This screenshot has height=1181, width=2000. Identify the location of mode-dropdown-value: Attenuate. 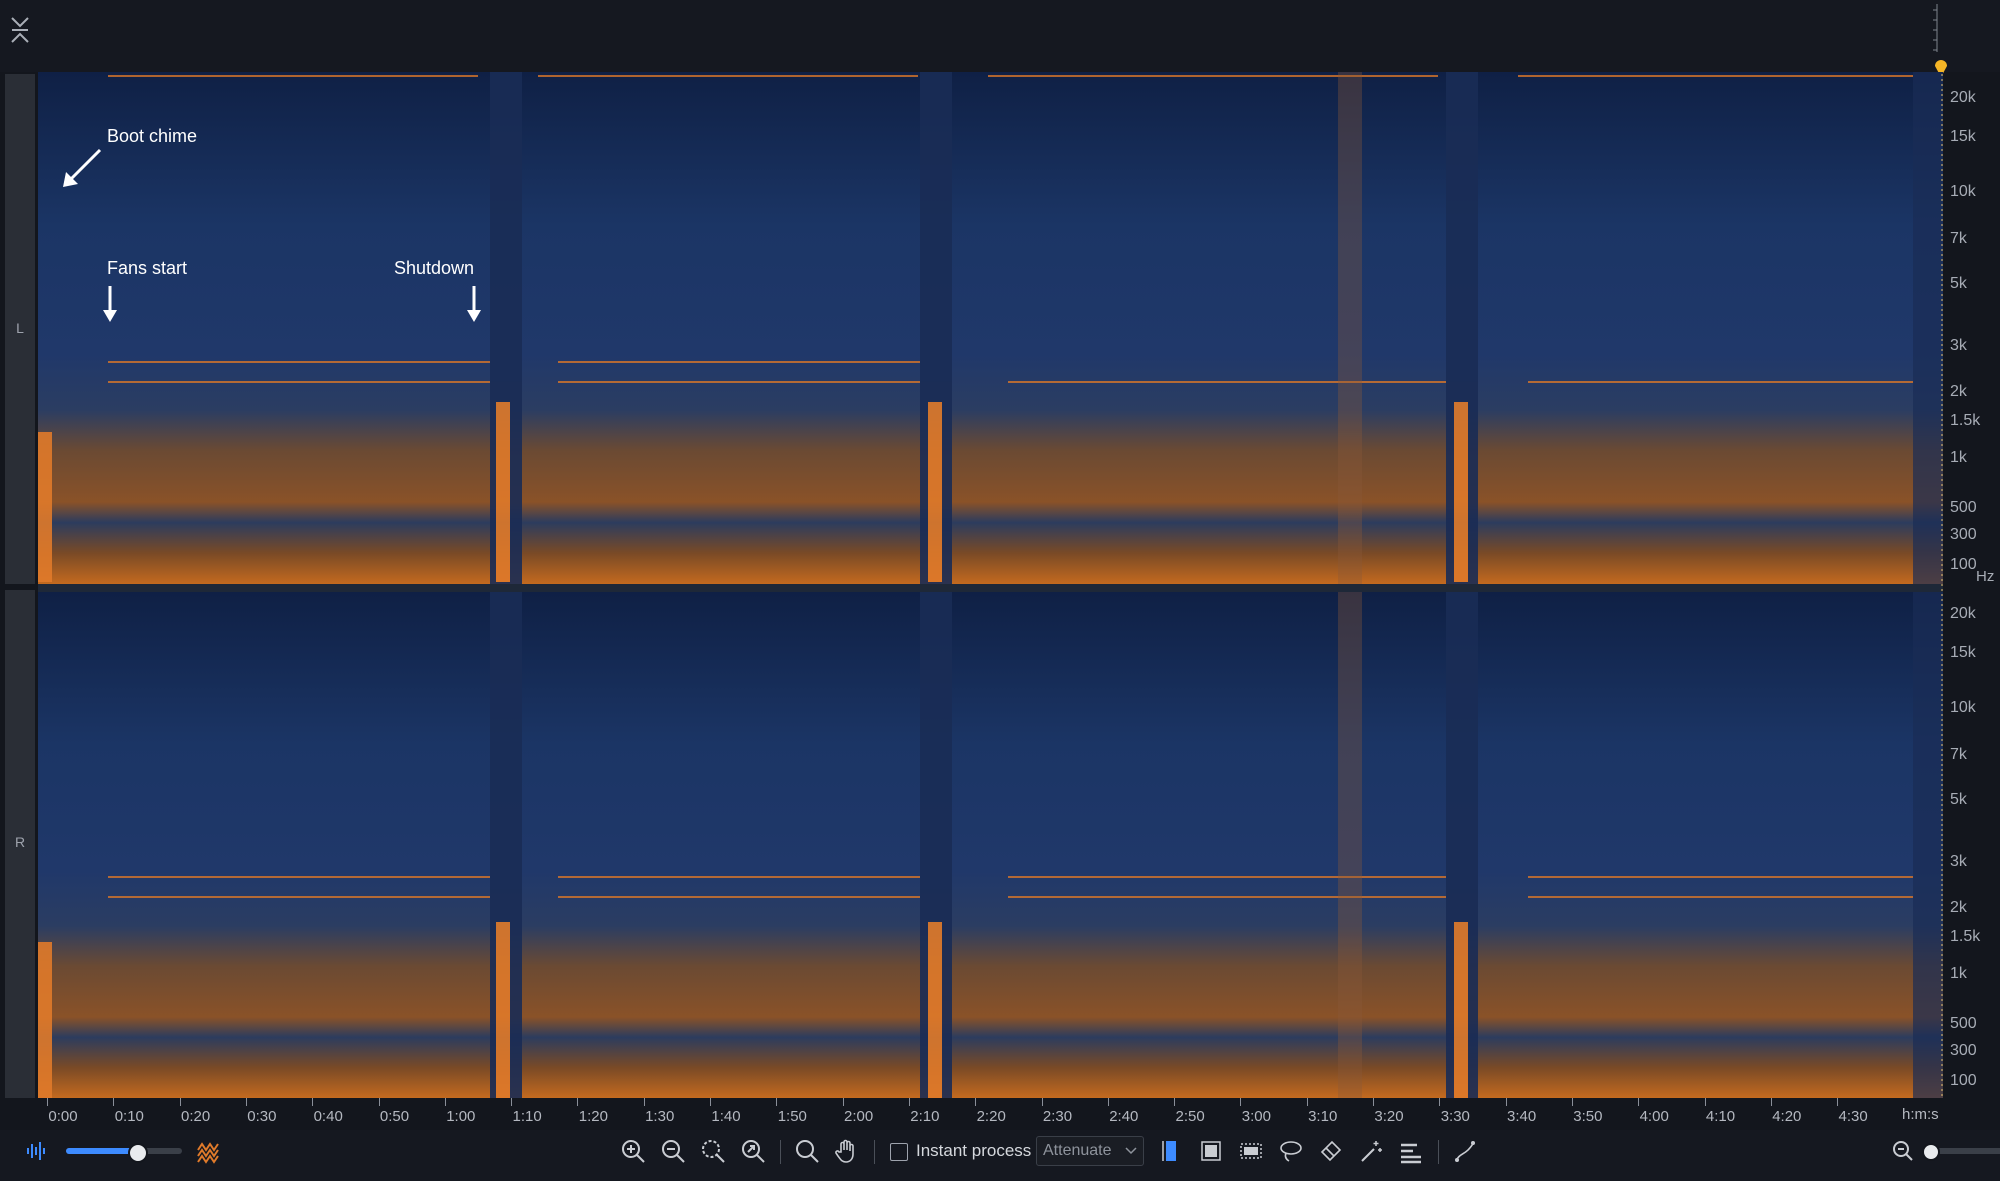
(1077, 1150).